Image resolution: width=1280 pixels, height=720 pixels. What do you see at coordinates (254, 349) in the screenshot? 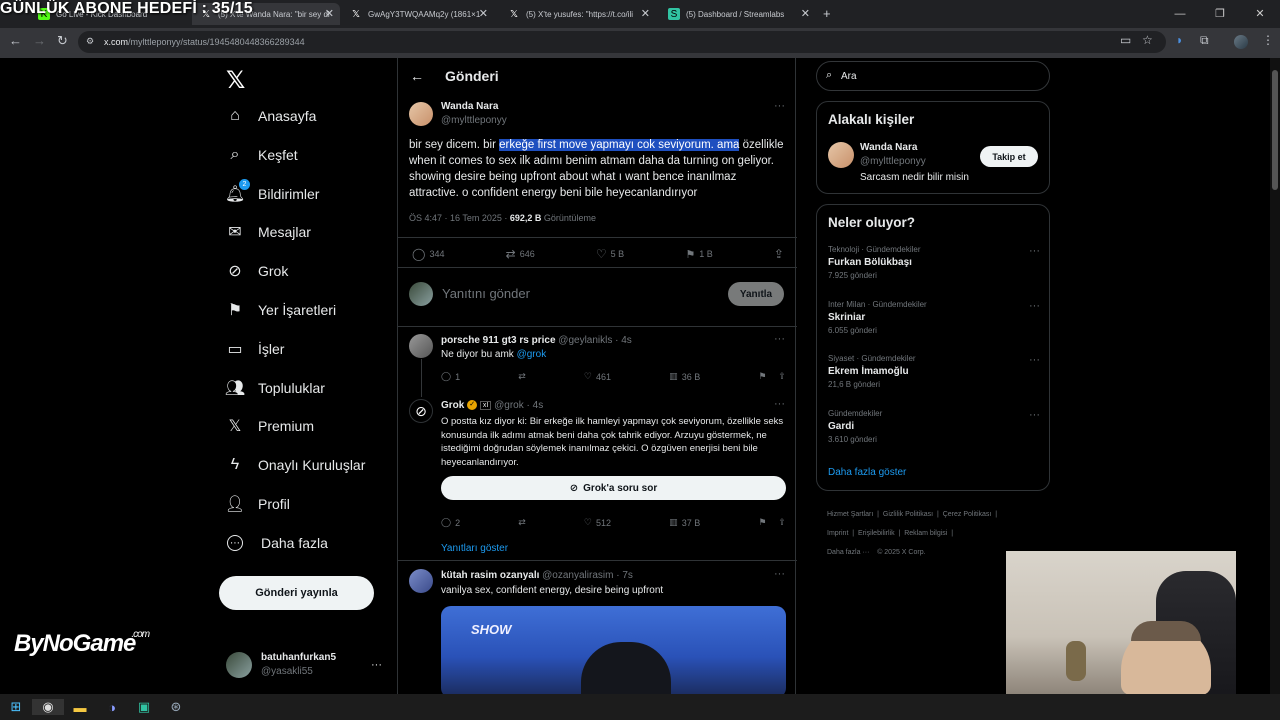
I see `nav-jobs: ▭ İşler` at bounding box center [254, 349].